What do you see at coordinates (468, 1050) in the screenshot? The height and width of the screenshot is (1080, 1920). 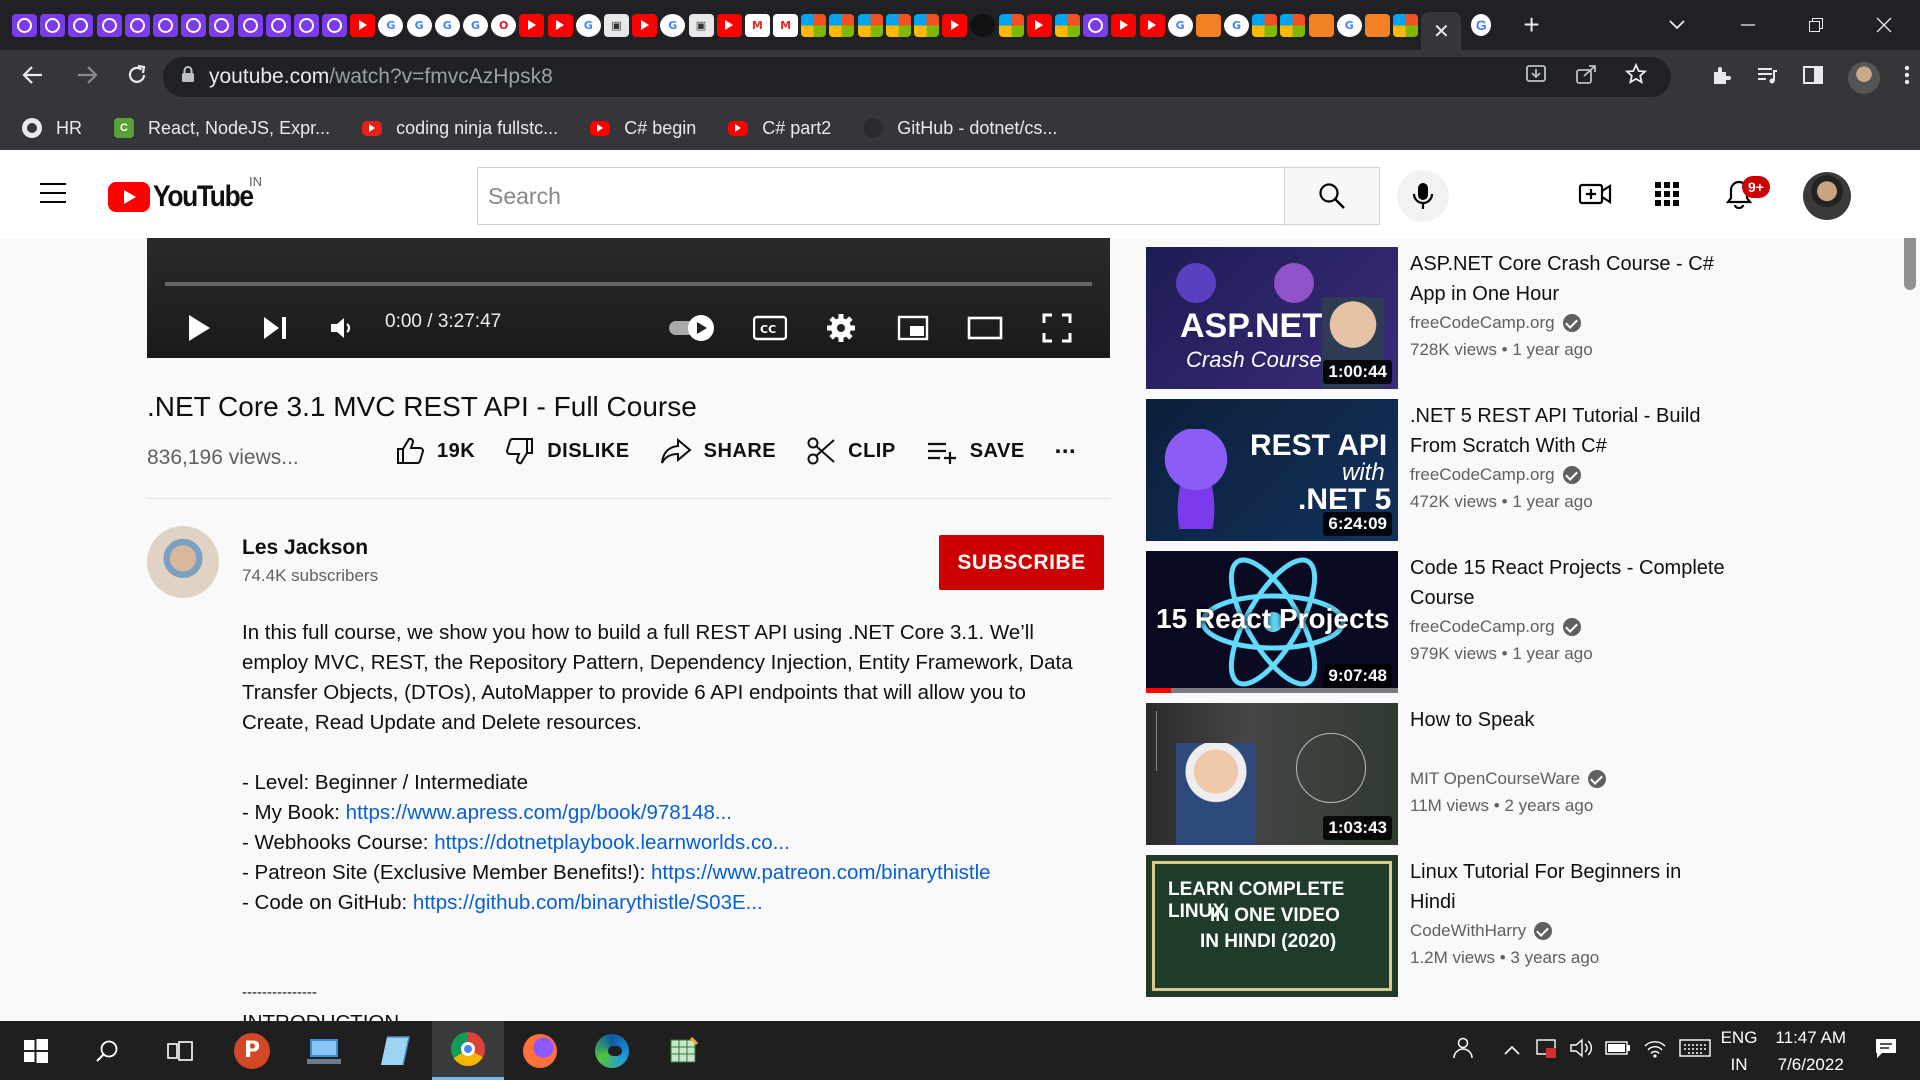 I see `taskbar-app-chrome` at bounding box center [468, 1050].